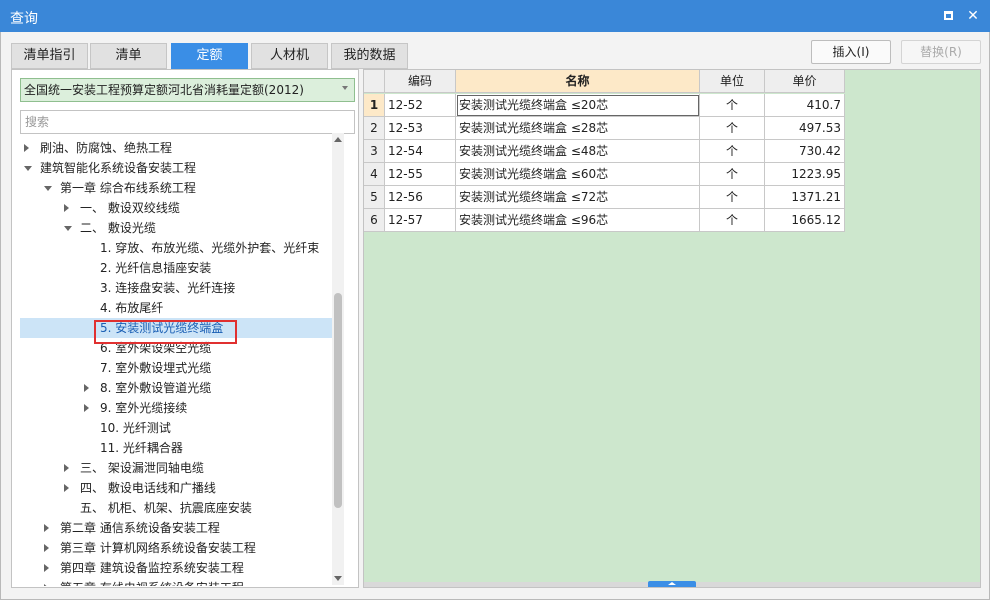  I want to click on library-select: 全国统一安装工程预算定额河北省消耗量定额(2012), so click(187, 90).